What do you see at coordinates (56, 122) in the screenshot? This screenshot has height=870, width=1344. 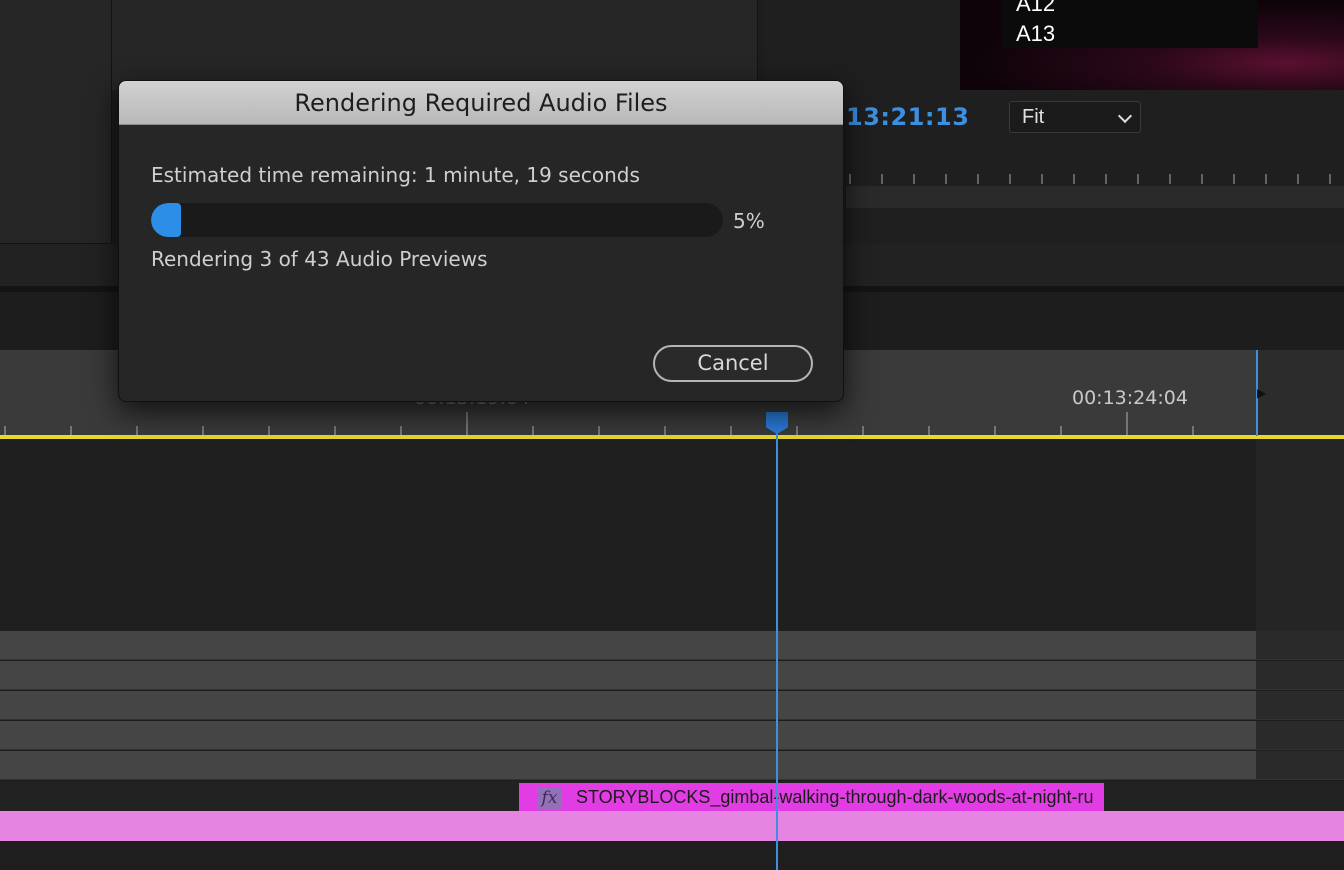 I see `project-panel` at bounding box center [56, 122].